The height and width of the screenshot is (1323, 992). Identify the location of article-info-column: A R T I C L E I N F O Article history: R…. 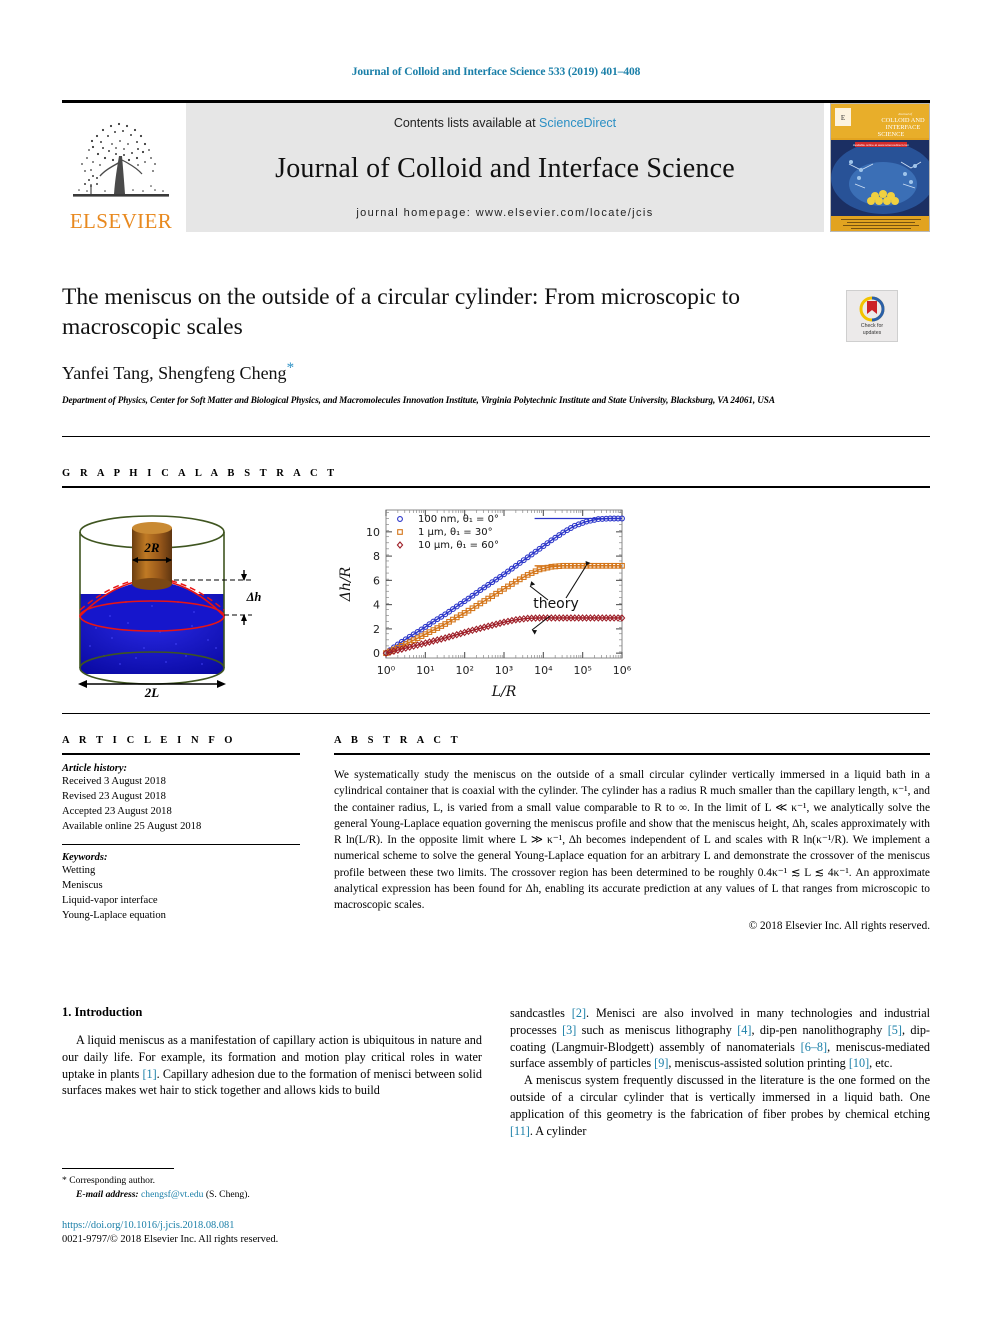
(181, 833).